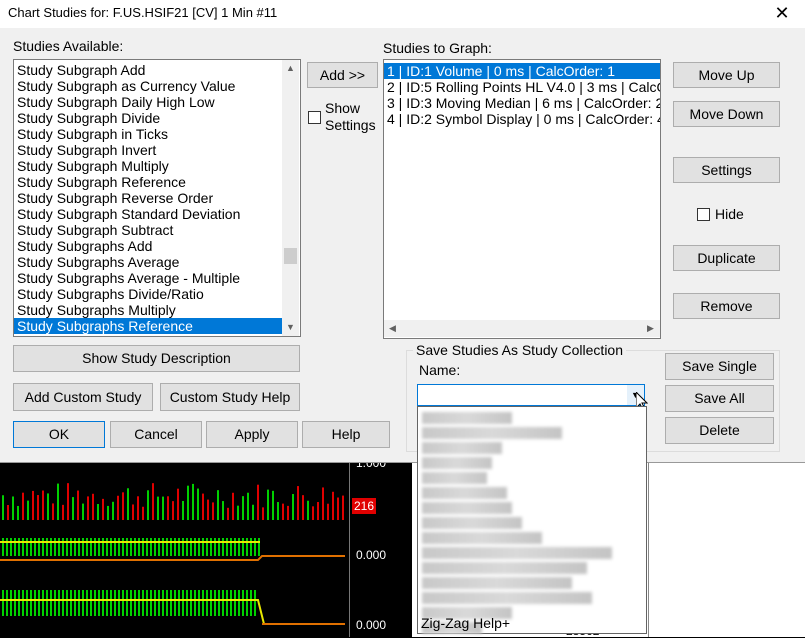 Image resolution: width=805 pixels, height=638 pixels. I want to click on show-settings-checkbox, so click(314, 117).